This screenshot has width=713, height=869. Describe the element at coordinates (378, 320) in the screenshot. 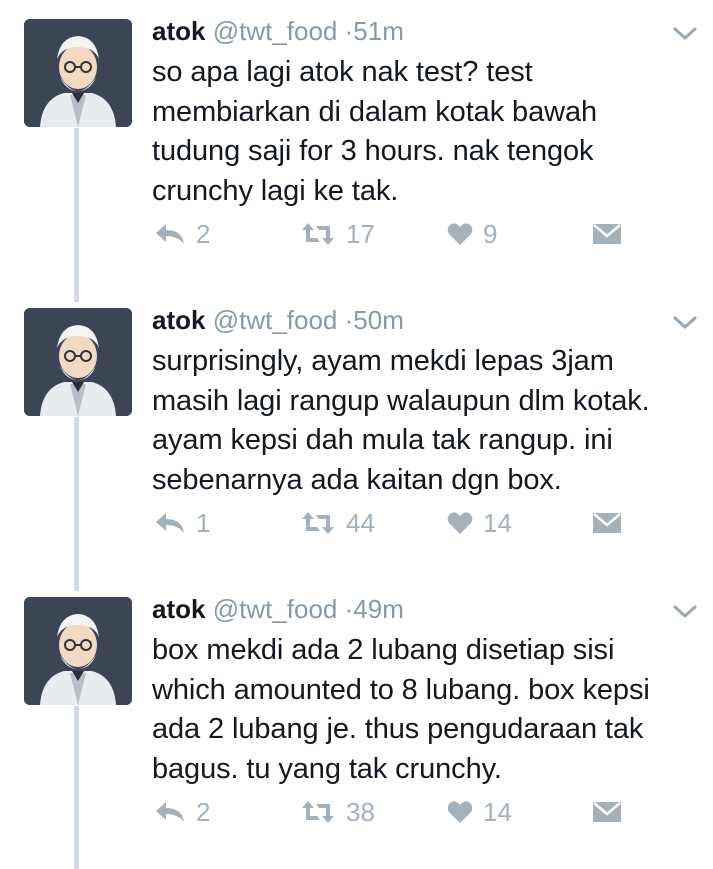

I see `timestamp: 50m` at that location.